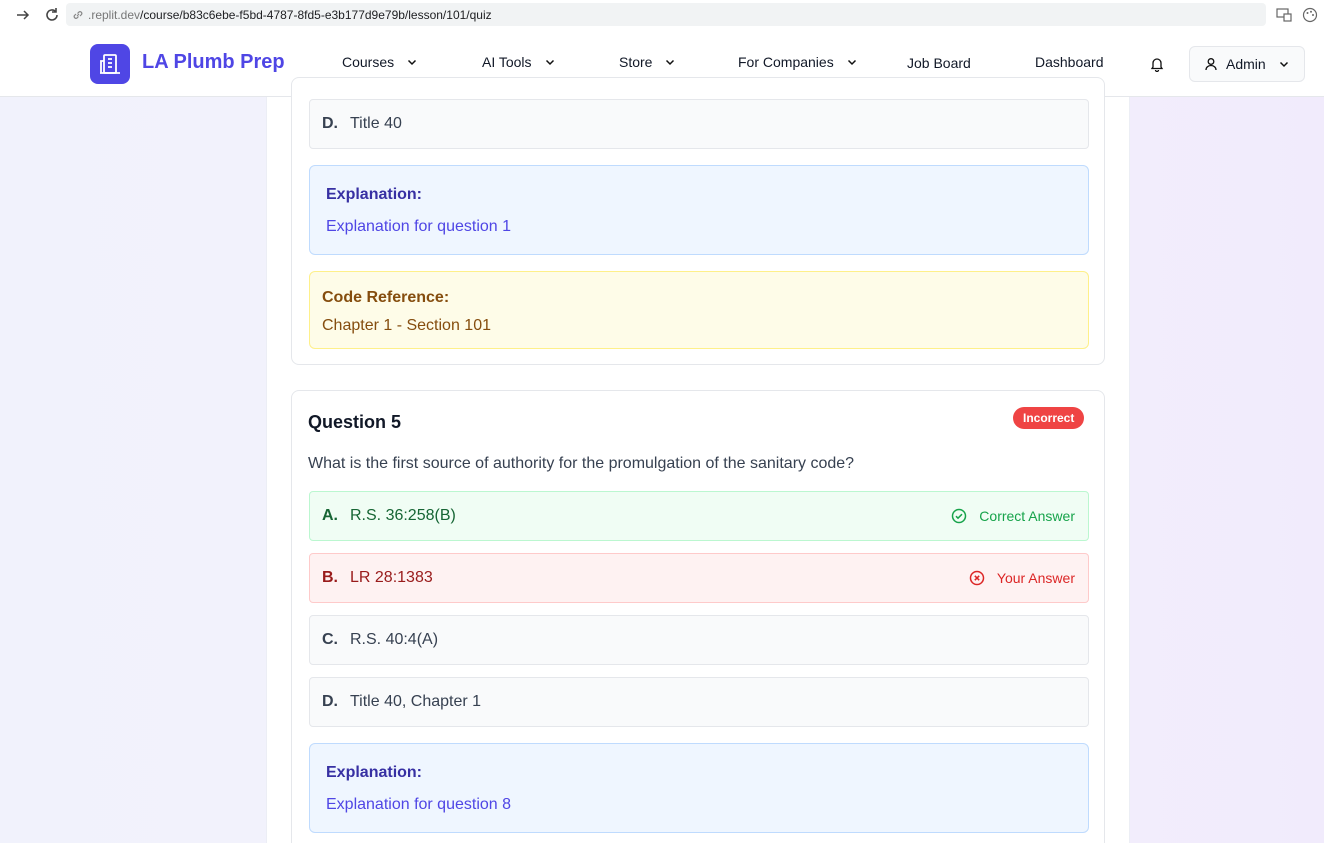 Image resolution: width=1324 pixels, height=843 pixels. Describe the element at coordinates (419, 226) in the screenshot. I see `explanation-text: Explanation for question 1` at that location.